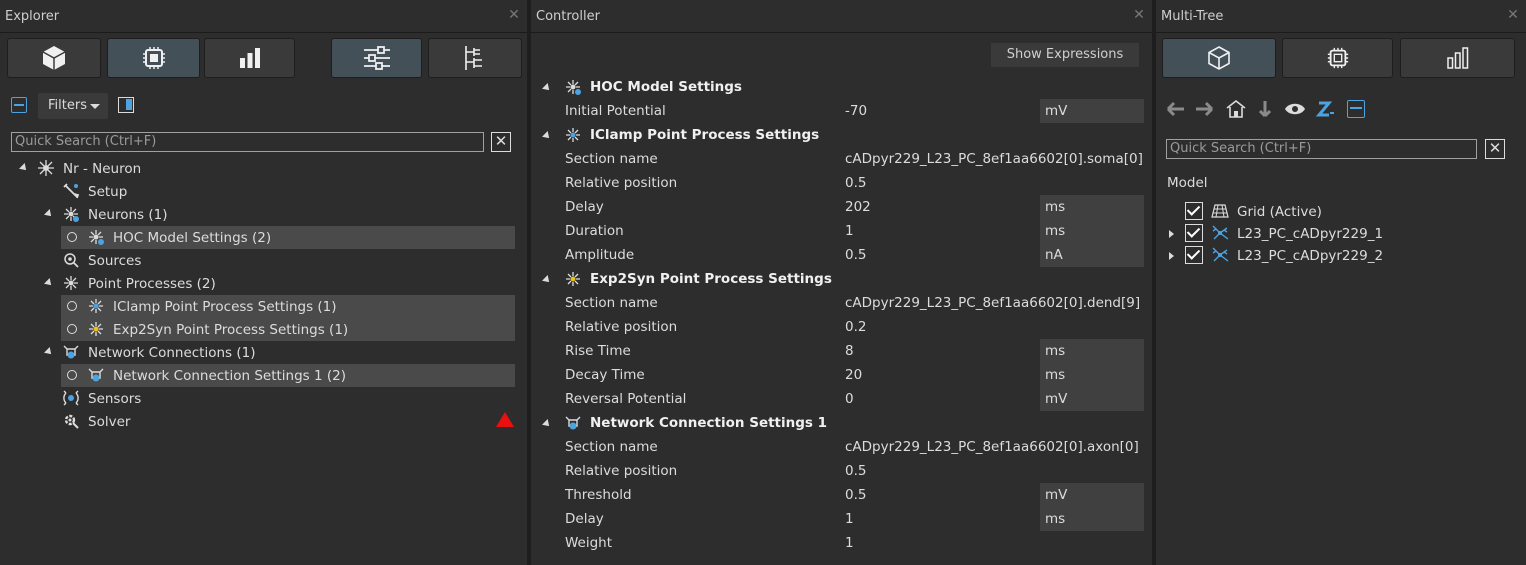  I want to click on tree-item-sources: Sources, so click(260, 260).